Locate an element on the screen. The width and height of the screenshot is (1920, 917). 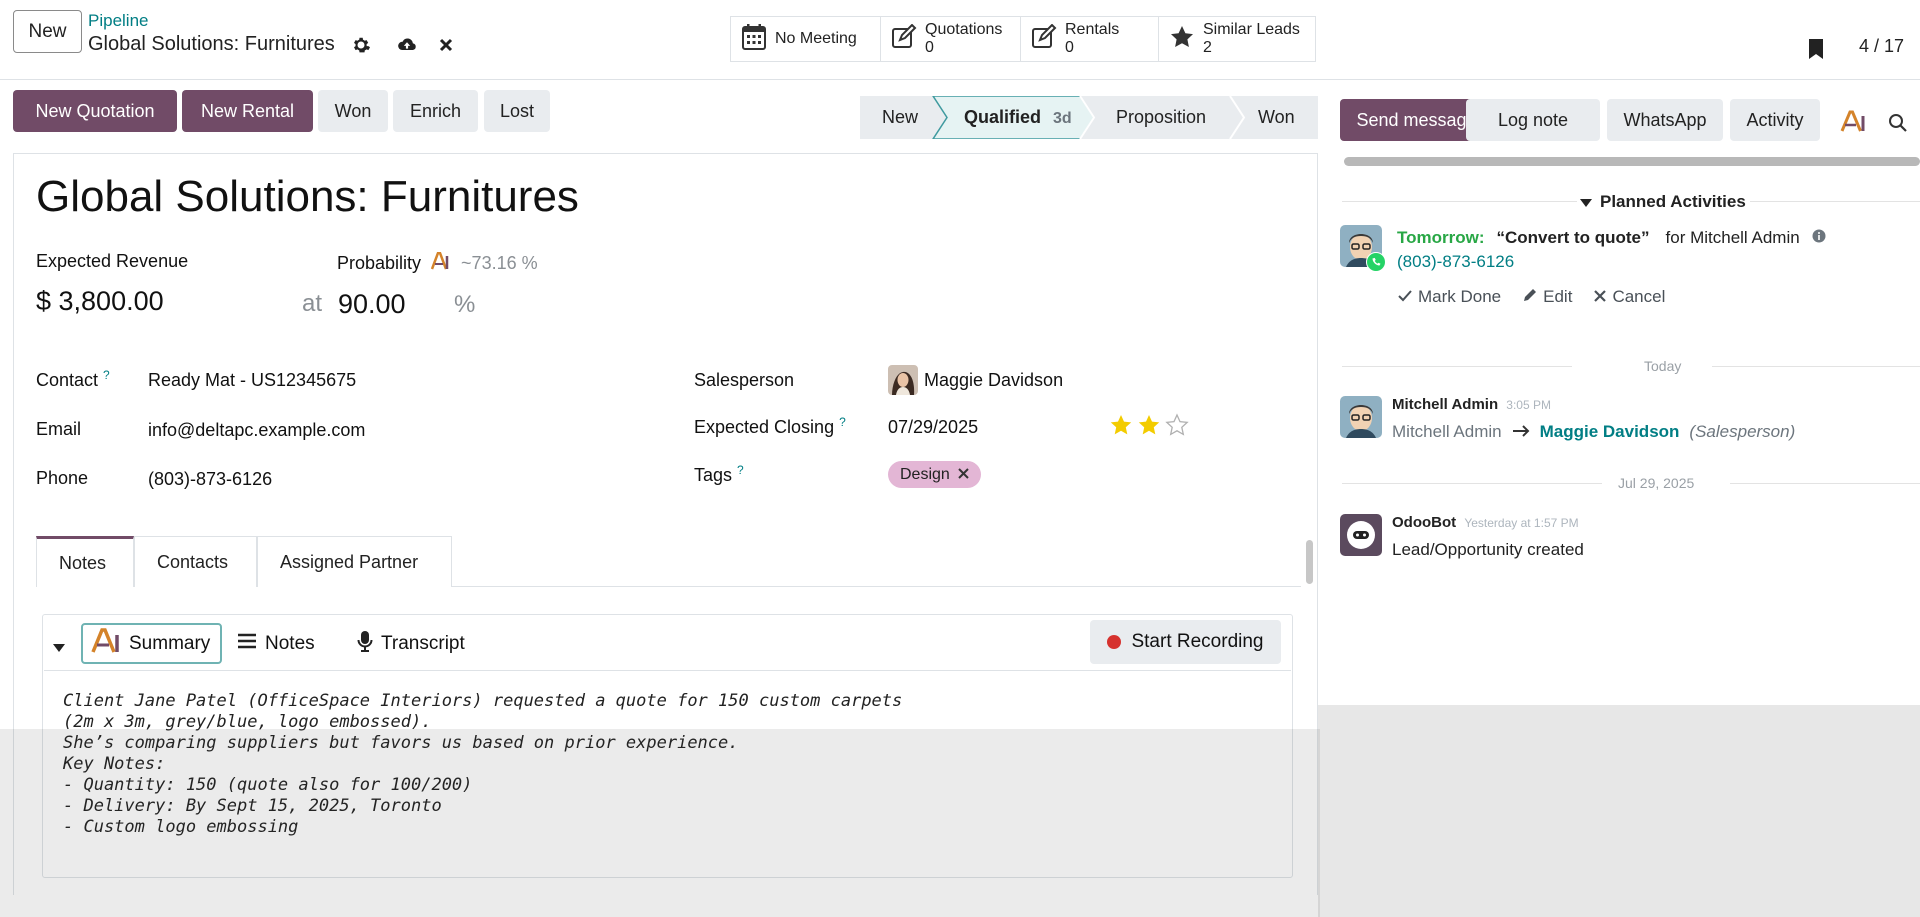
day-label-today: Today is located at coordinates (1663, 366).